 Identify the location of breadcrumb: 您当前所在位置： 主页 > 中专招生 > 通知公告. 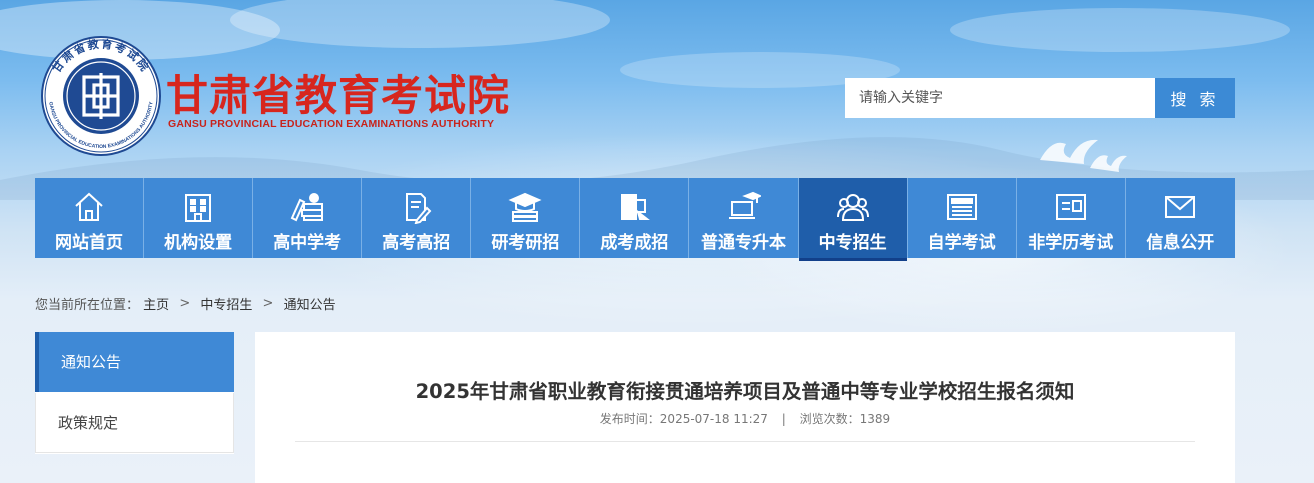
(185, 303).